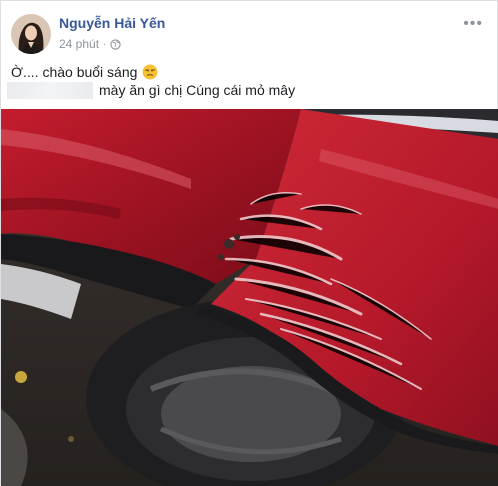 This screenshot has width=498, height=486. Describe the element at coordinates (116, 44) in the screenshot. I see `globe-icon` at that location.